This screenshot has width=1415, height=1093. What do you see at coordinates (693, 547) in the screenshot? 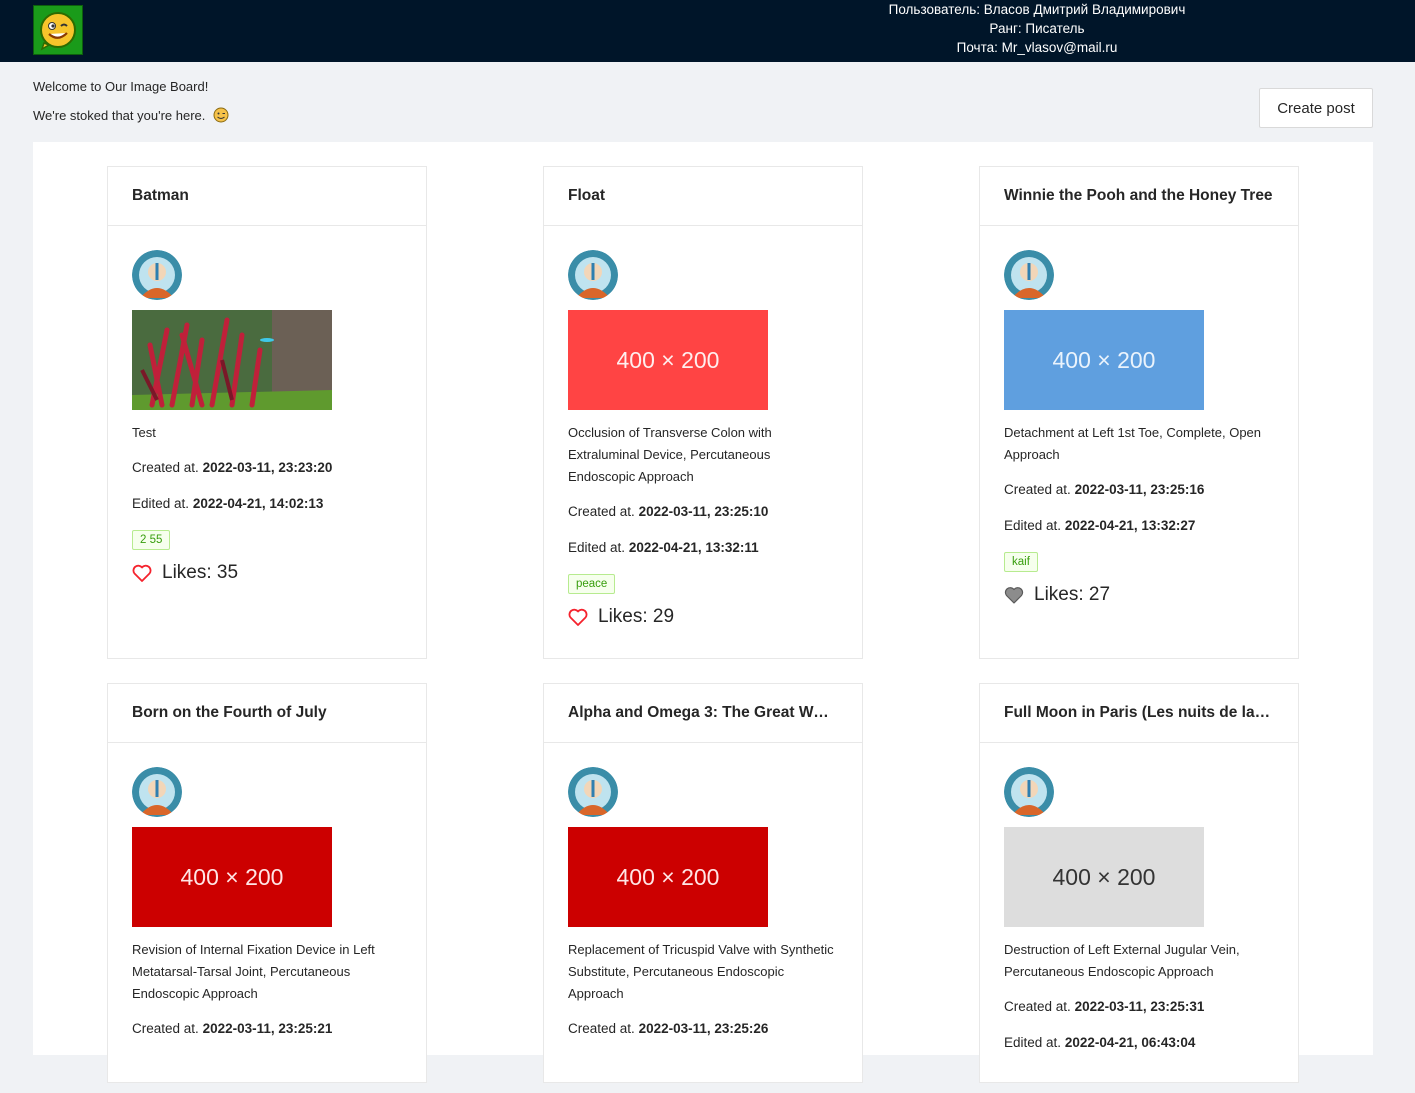
I see `edited-value: 2022-04-21, 13:32:11` at bounding box center [693, 547].